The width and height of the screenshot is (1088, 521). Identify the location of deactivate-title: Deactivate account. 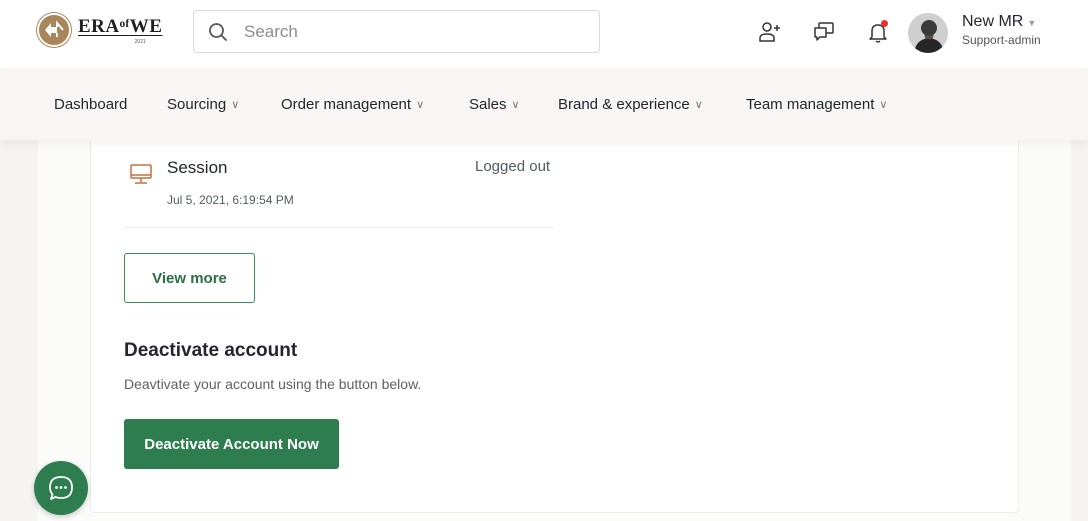
(211, 350).